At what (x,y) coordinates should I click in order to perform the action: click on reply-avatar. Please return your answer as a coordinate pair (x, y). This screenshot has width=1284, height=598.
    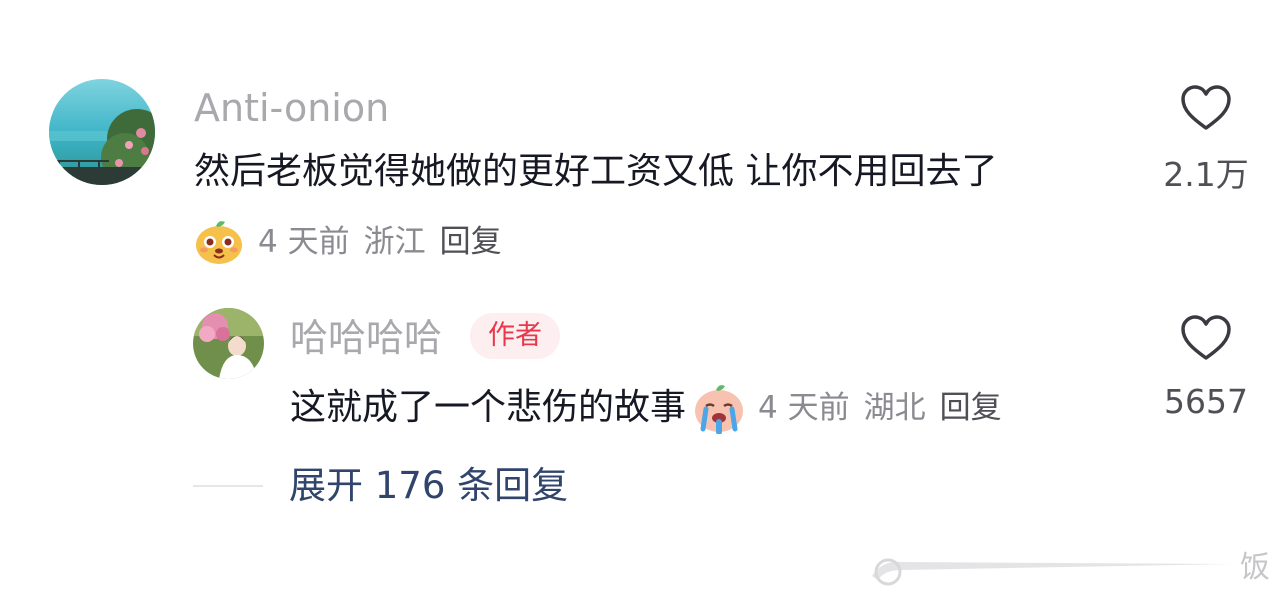
    Looking at the image, I should click on (228, 343).